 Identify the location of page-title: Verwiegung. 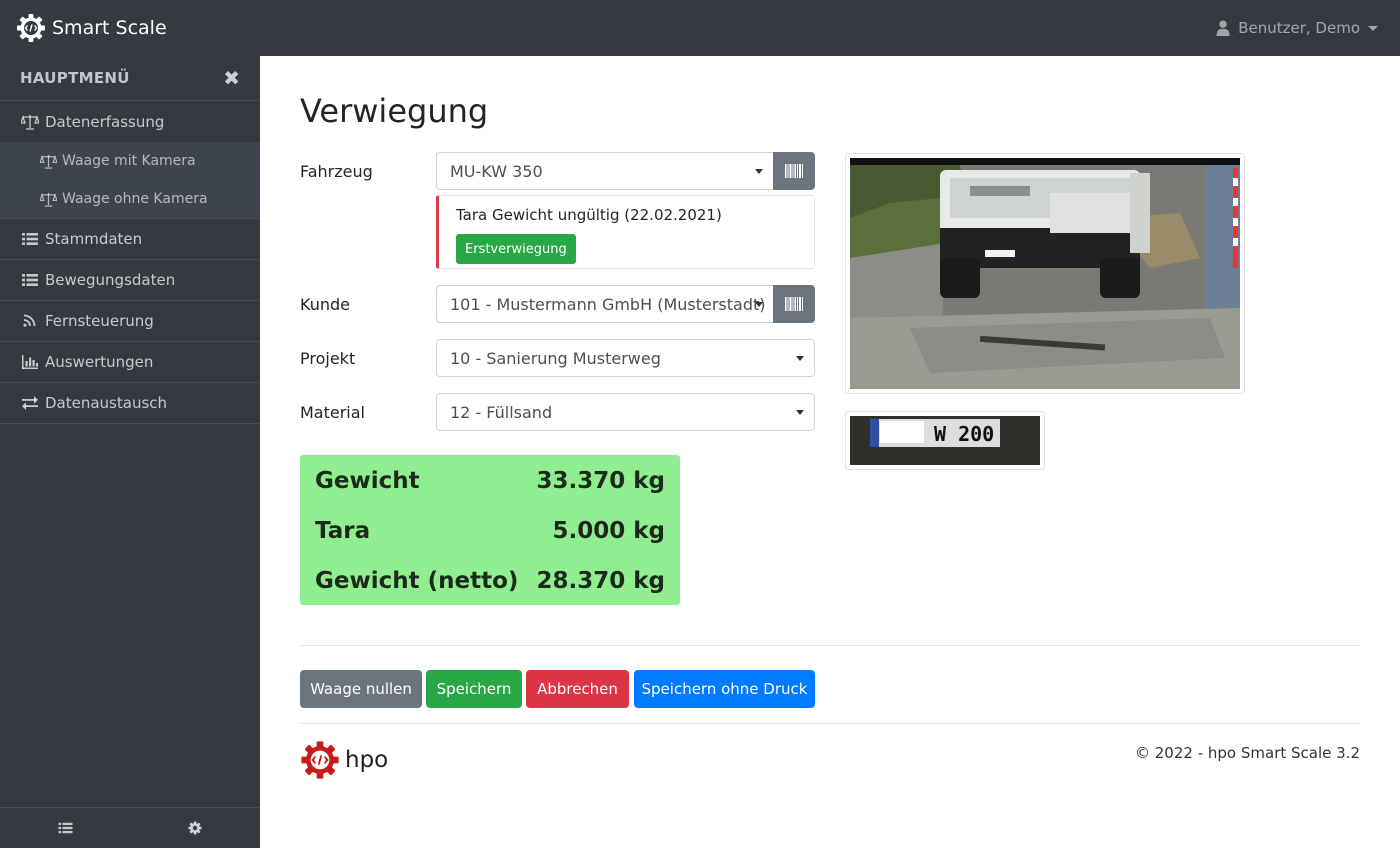
(394, 111).